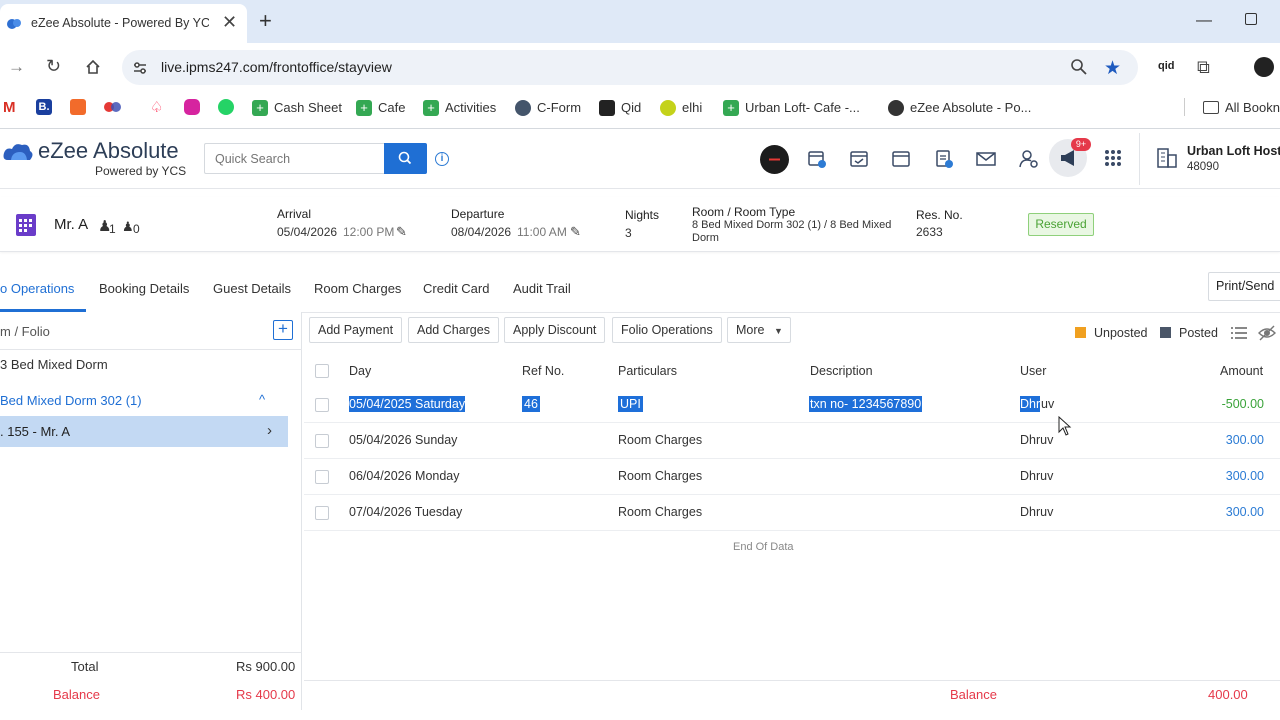  Describe the element at coordinates (356, 330) in the screenshot. I see `add-payment-button: Add Payment` at that location.